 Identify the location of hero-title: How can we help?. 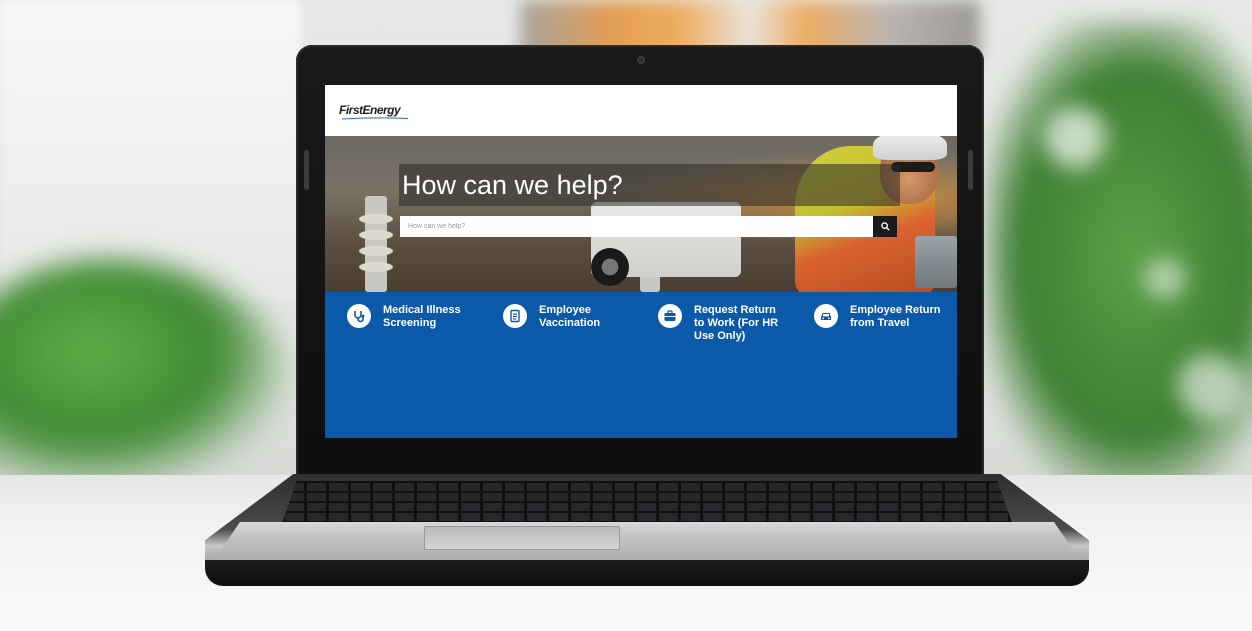
(649, 185).